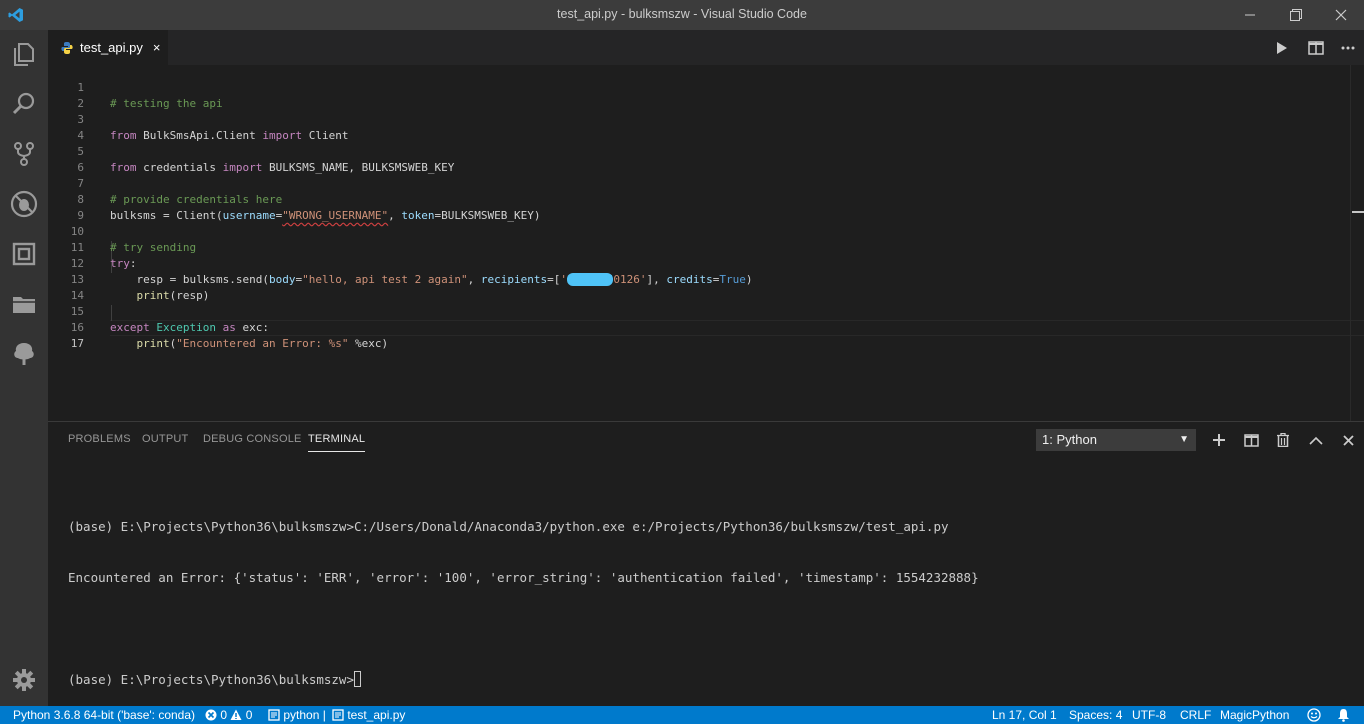 The image size is (1364, 724). Describe the element at coordinates (275, 715) in the screenshot. I see `branch-icon` at that location.